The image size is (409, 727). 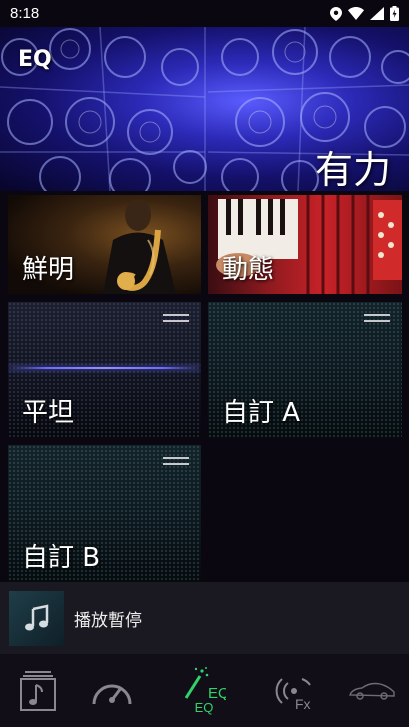 I want to click on nav-fx: Fx, so click(x=296, y=690).